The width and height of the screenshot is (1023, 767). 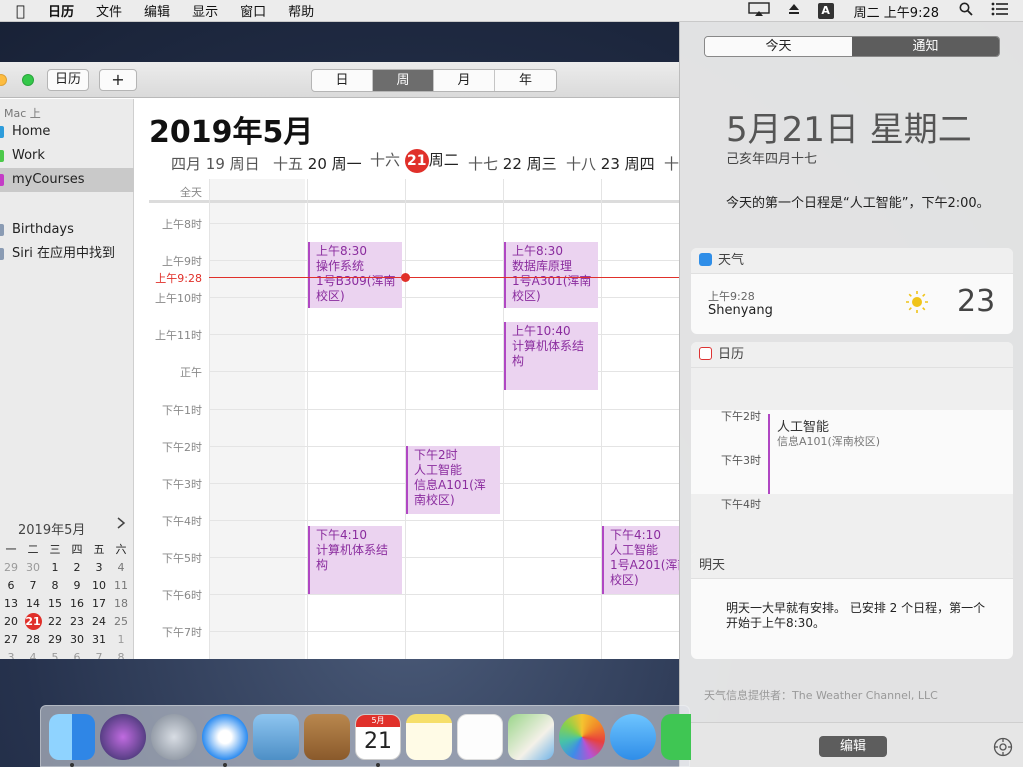 What do you see at coordinates (33, 640) in the screenshot?
I see `mini-calendar-day: 28` at bounding box center [33, 640].